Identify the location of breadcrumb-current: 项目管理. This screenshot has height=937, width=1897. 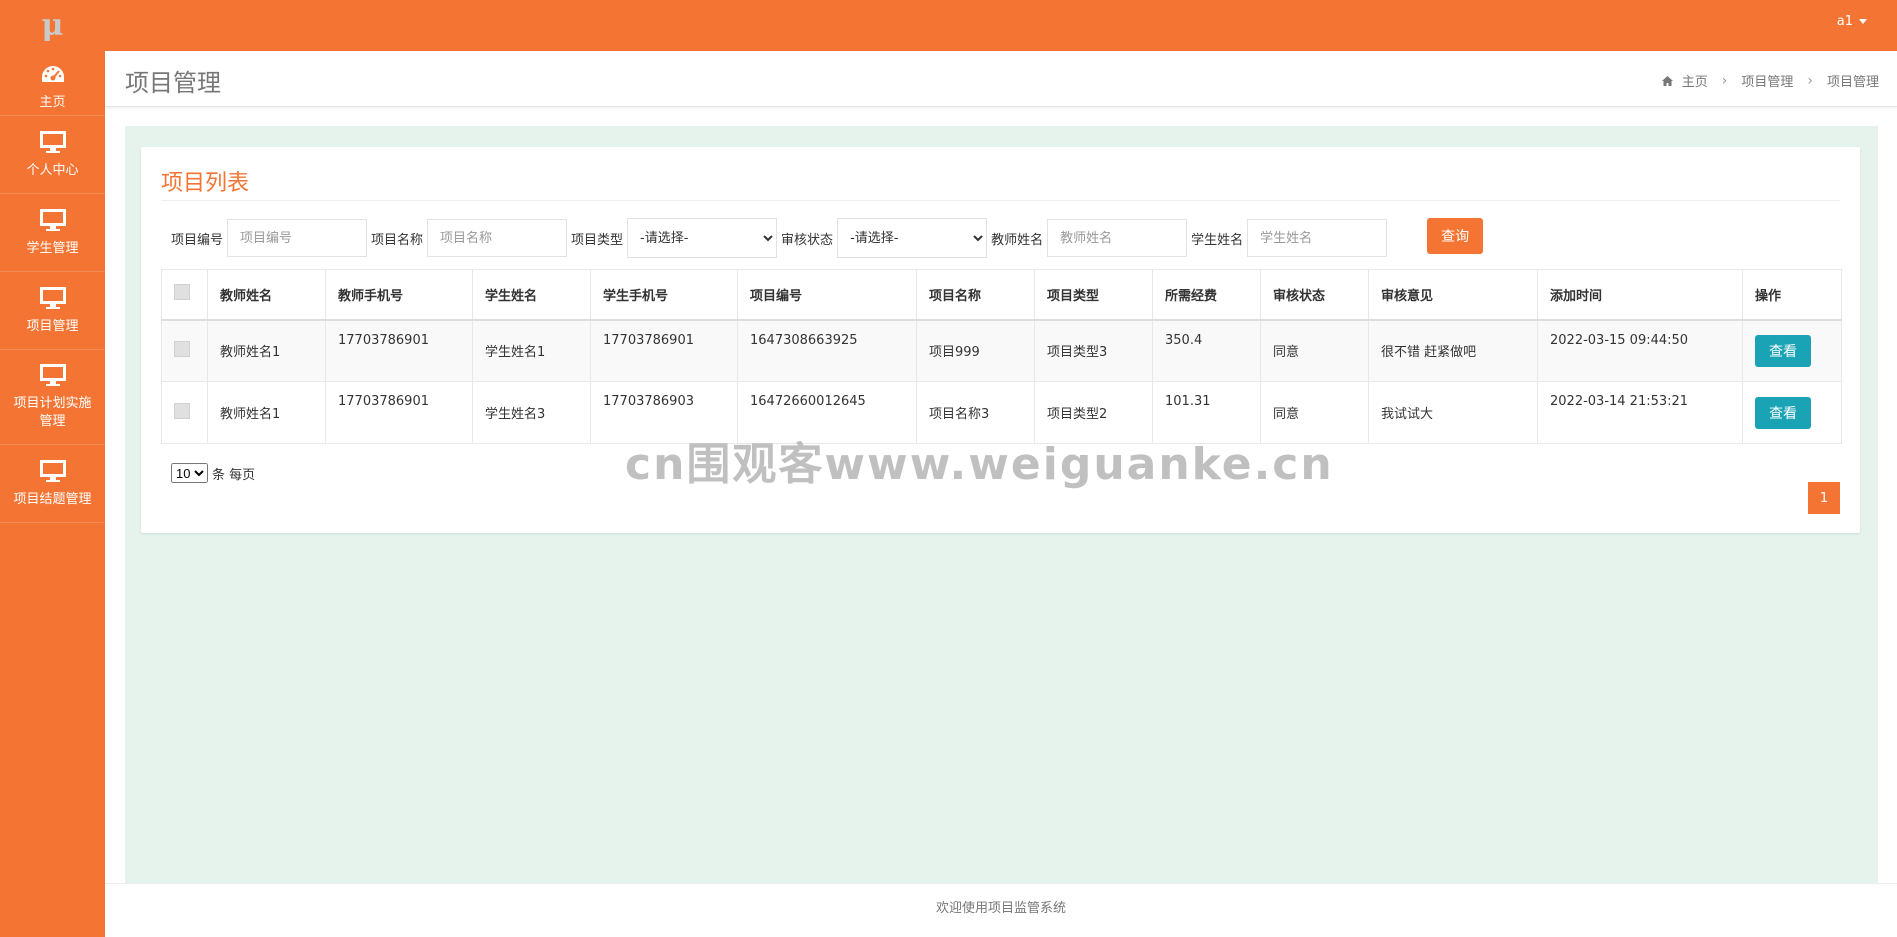
(1852, 82).